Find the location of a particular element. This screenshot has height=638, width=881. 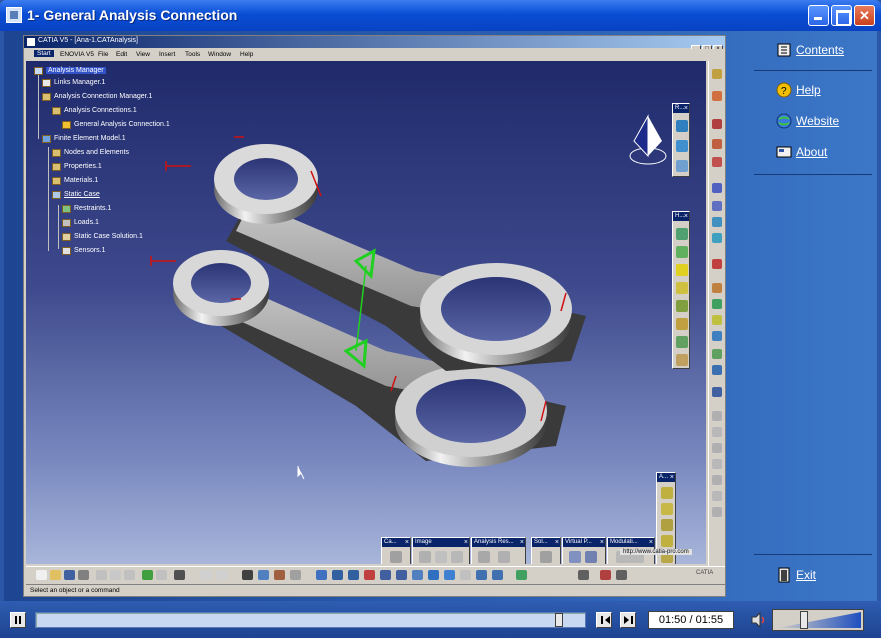

menu-edit: Edit is located at coordinates (121, 54).